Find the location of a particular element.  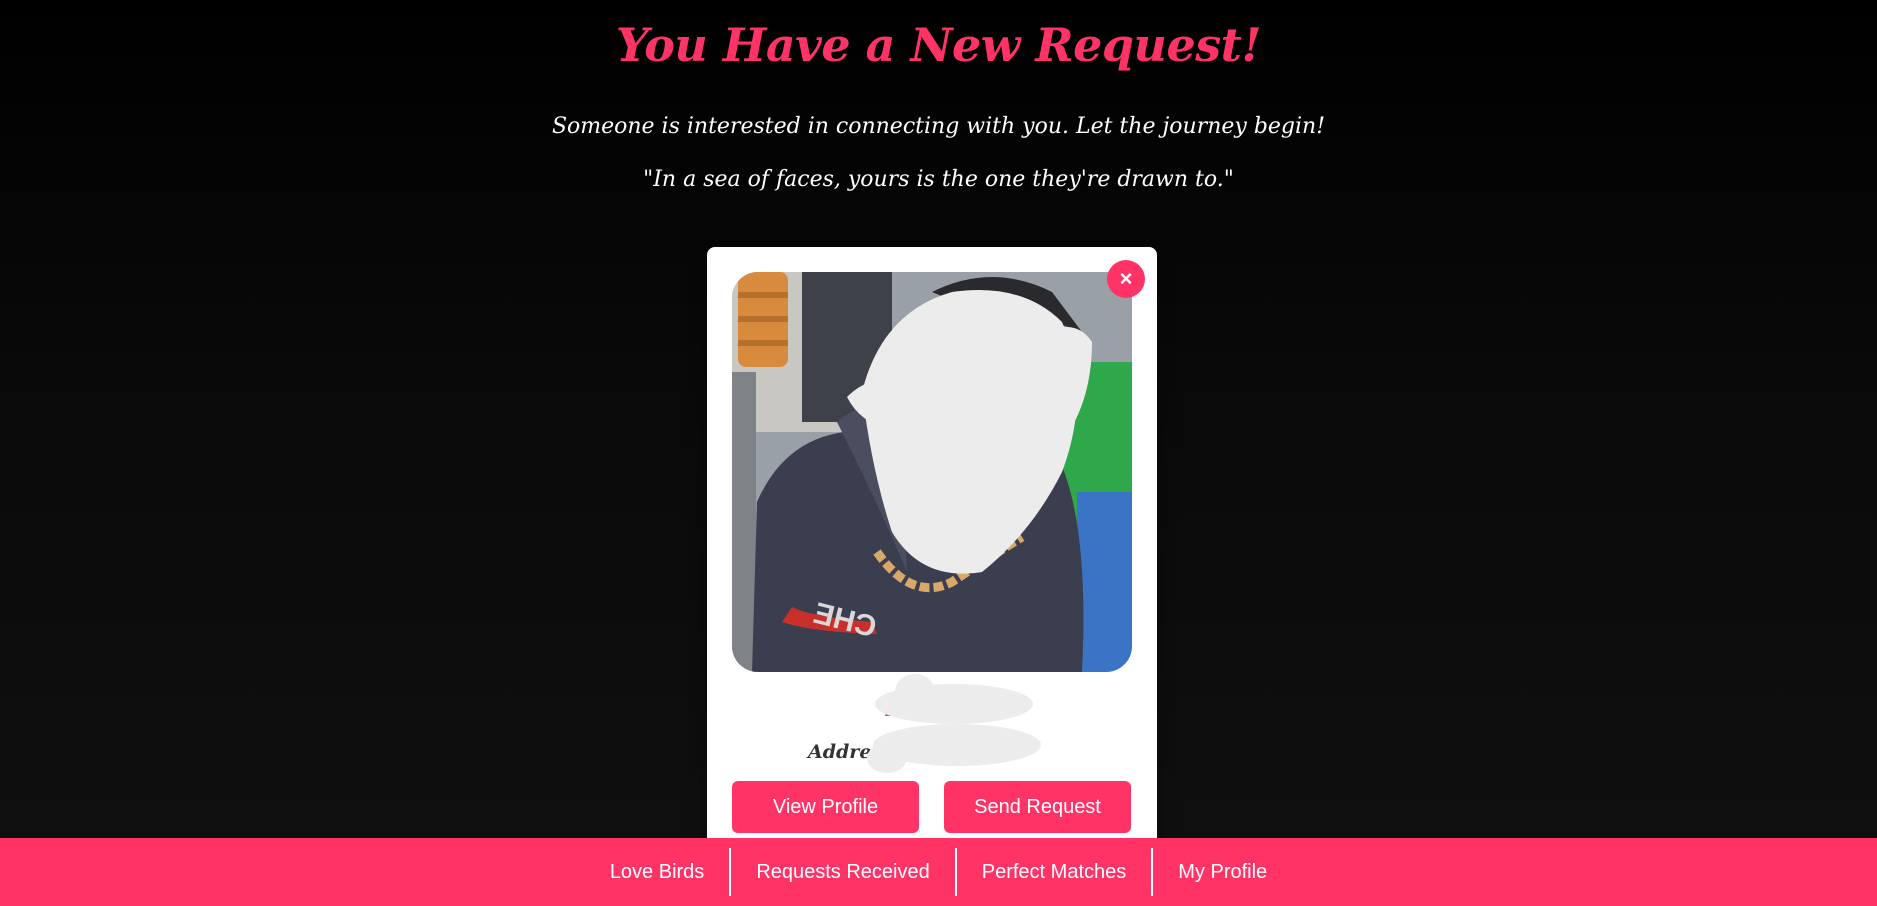

address-redaction-tail is located at coordinates (887, 758).